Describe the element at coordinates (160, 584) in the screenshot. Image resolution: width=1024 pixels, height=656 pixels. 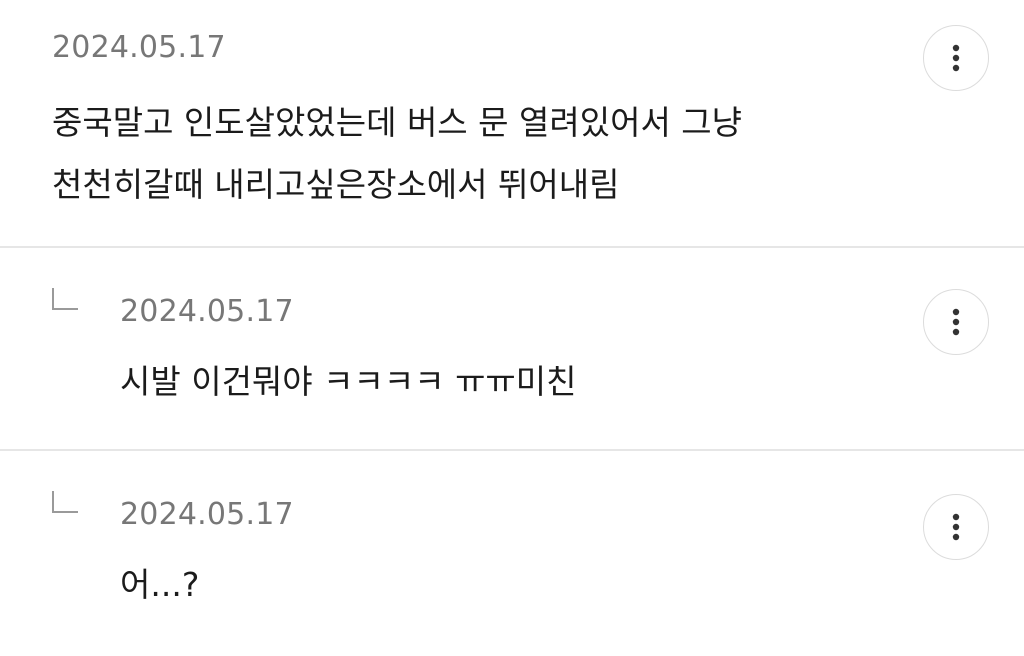
I see `reply-text: 어...?` at that location.